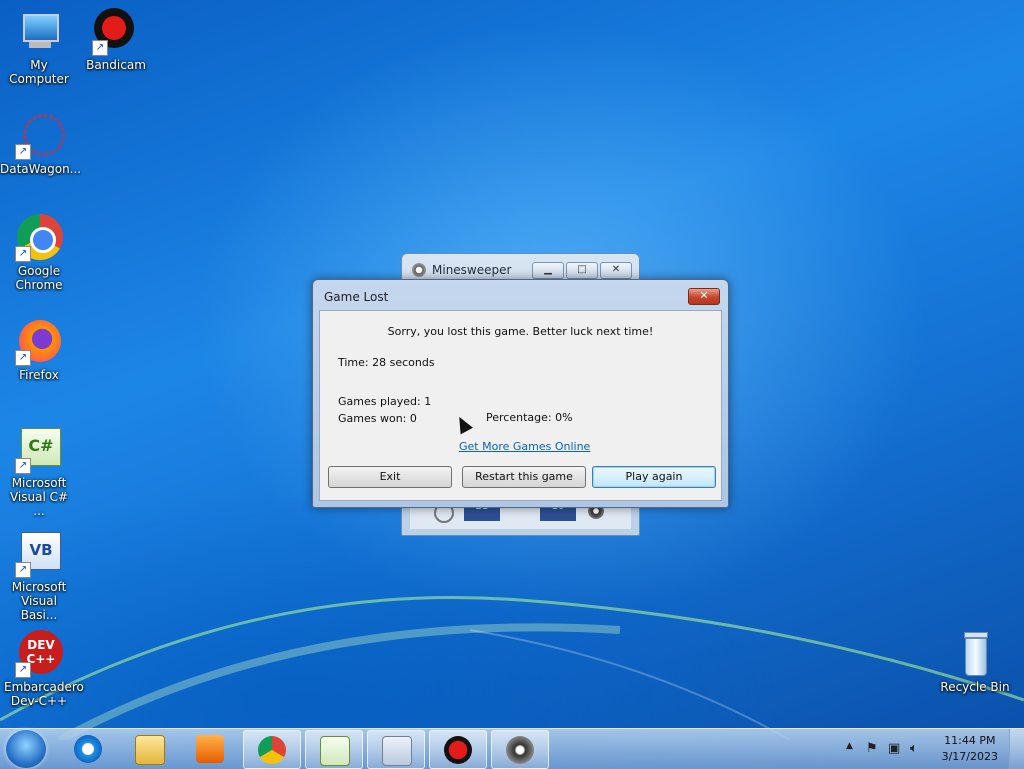  What do you see at coordinates (377, 418) in the screenshot?
I see `games-won-stat: Games won: 0` at bounding box center [377, 418].